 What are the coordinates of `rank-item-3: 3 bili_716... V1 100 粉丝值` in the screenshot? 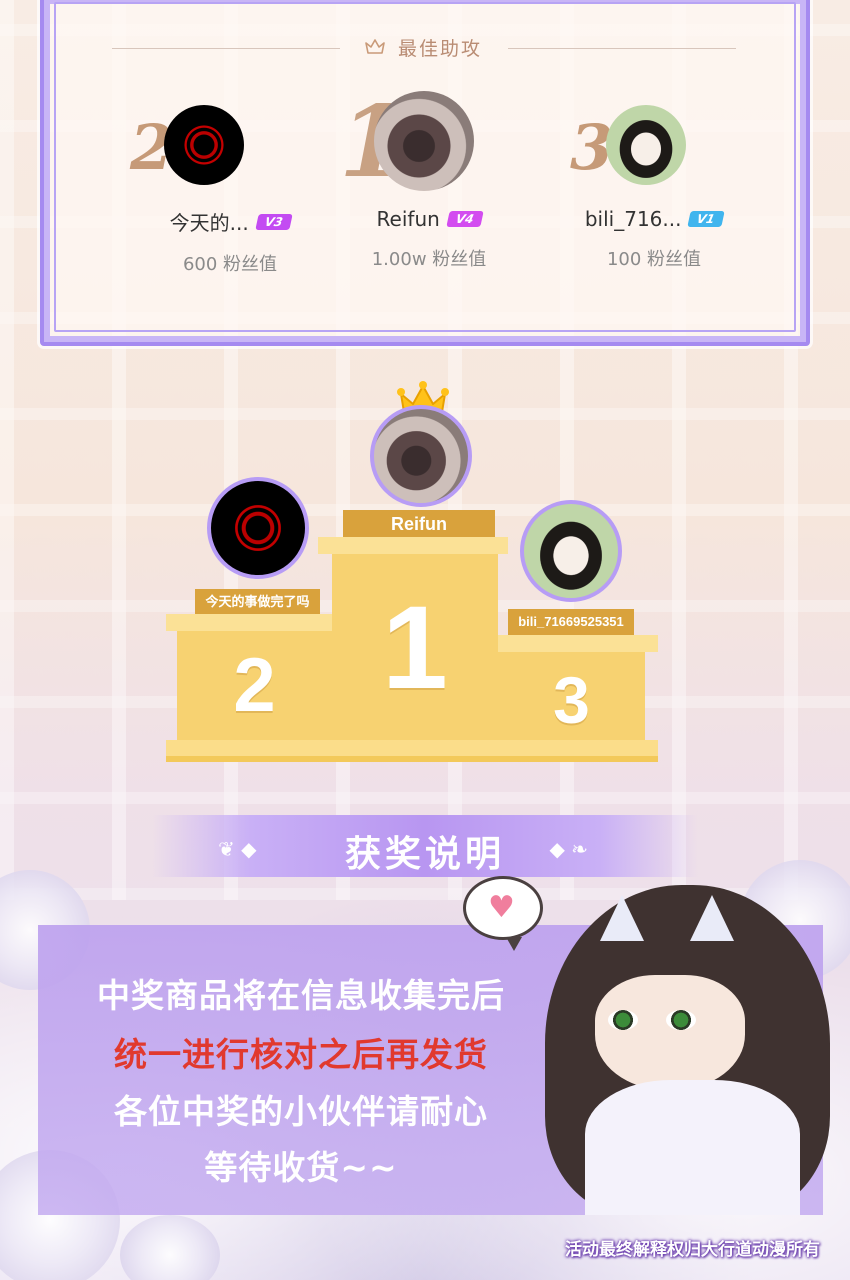 It's located at (654, 182).